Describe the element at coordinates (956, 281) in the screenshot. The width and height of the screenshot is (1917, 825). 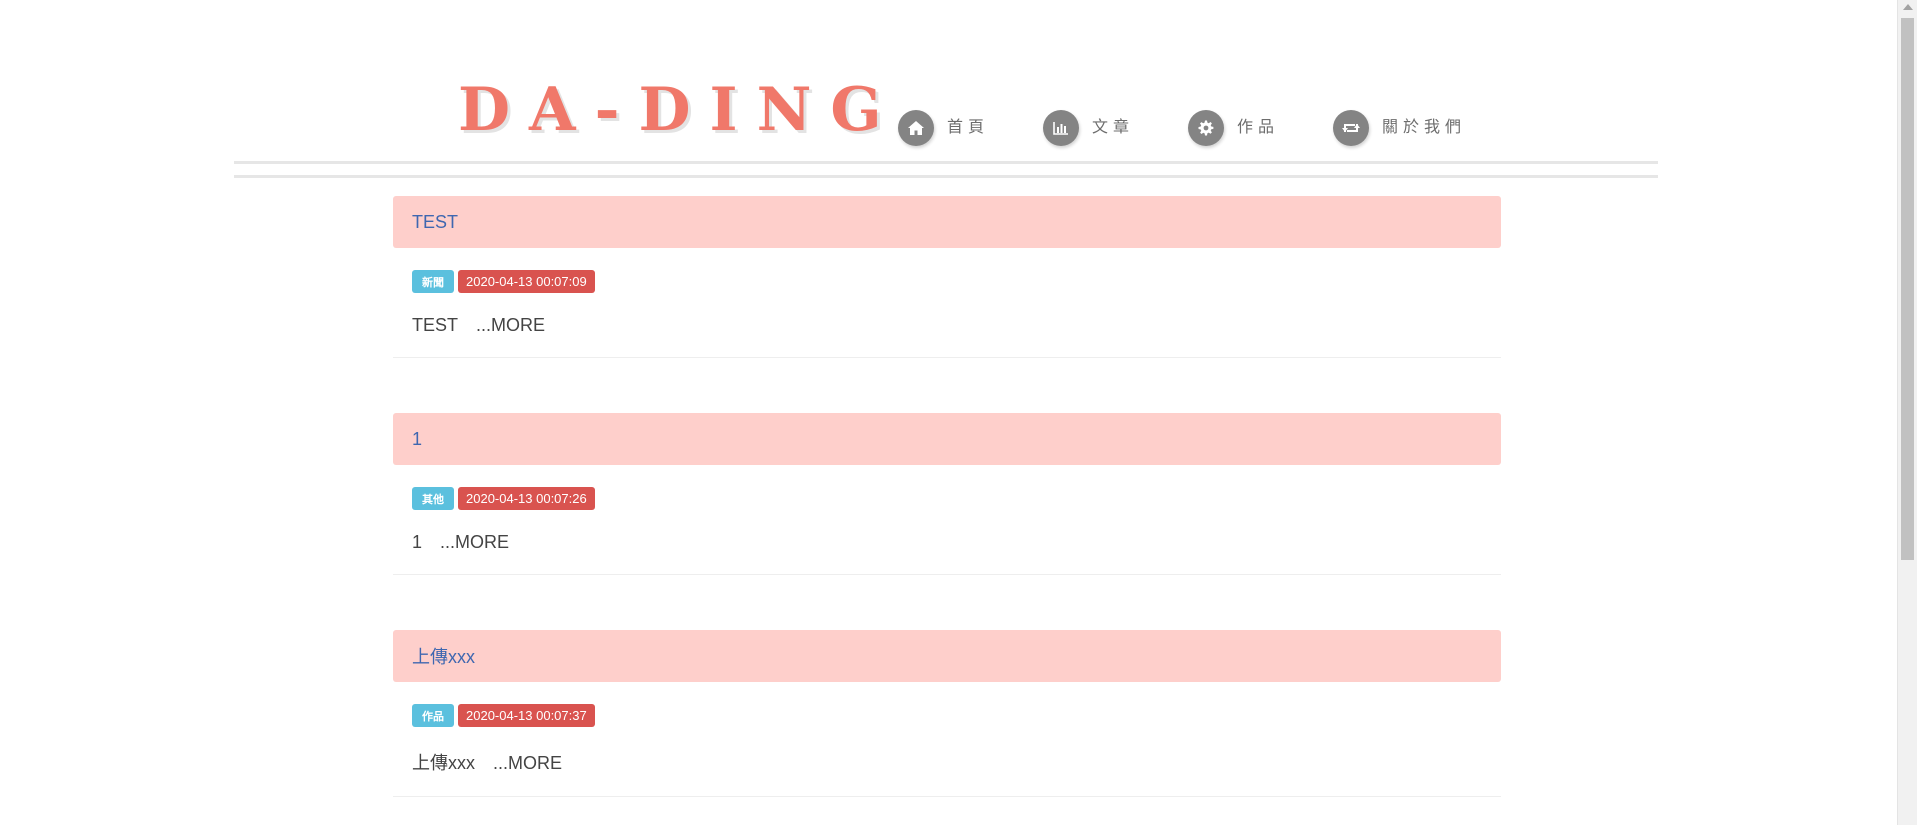
I see `post-meta: 新聞 2020-04-13 00:07:09` at that location.